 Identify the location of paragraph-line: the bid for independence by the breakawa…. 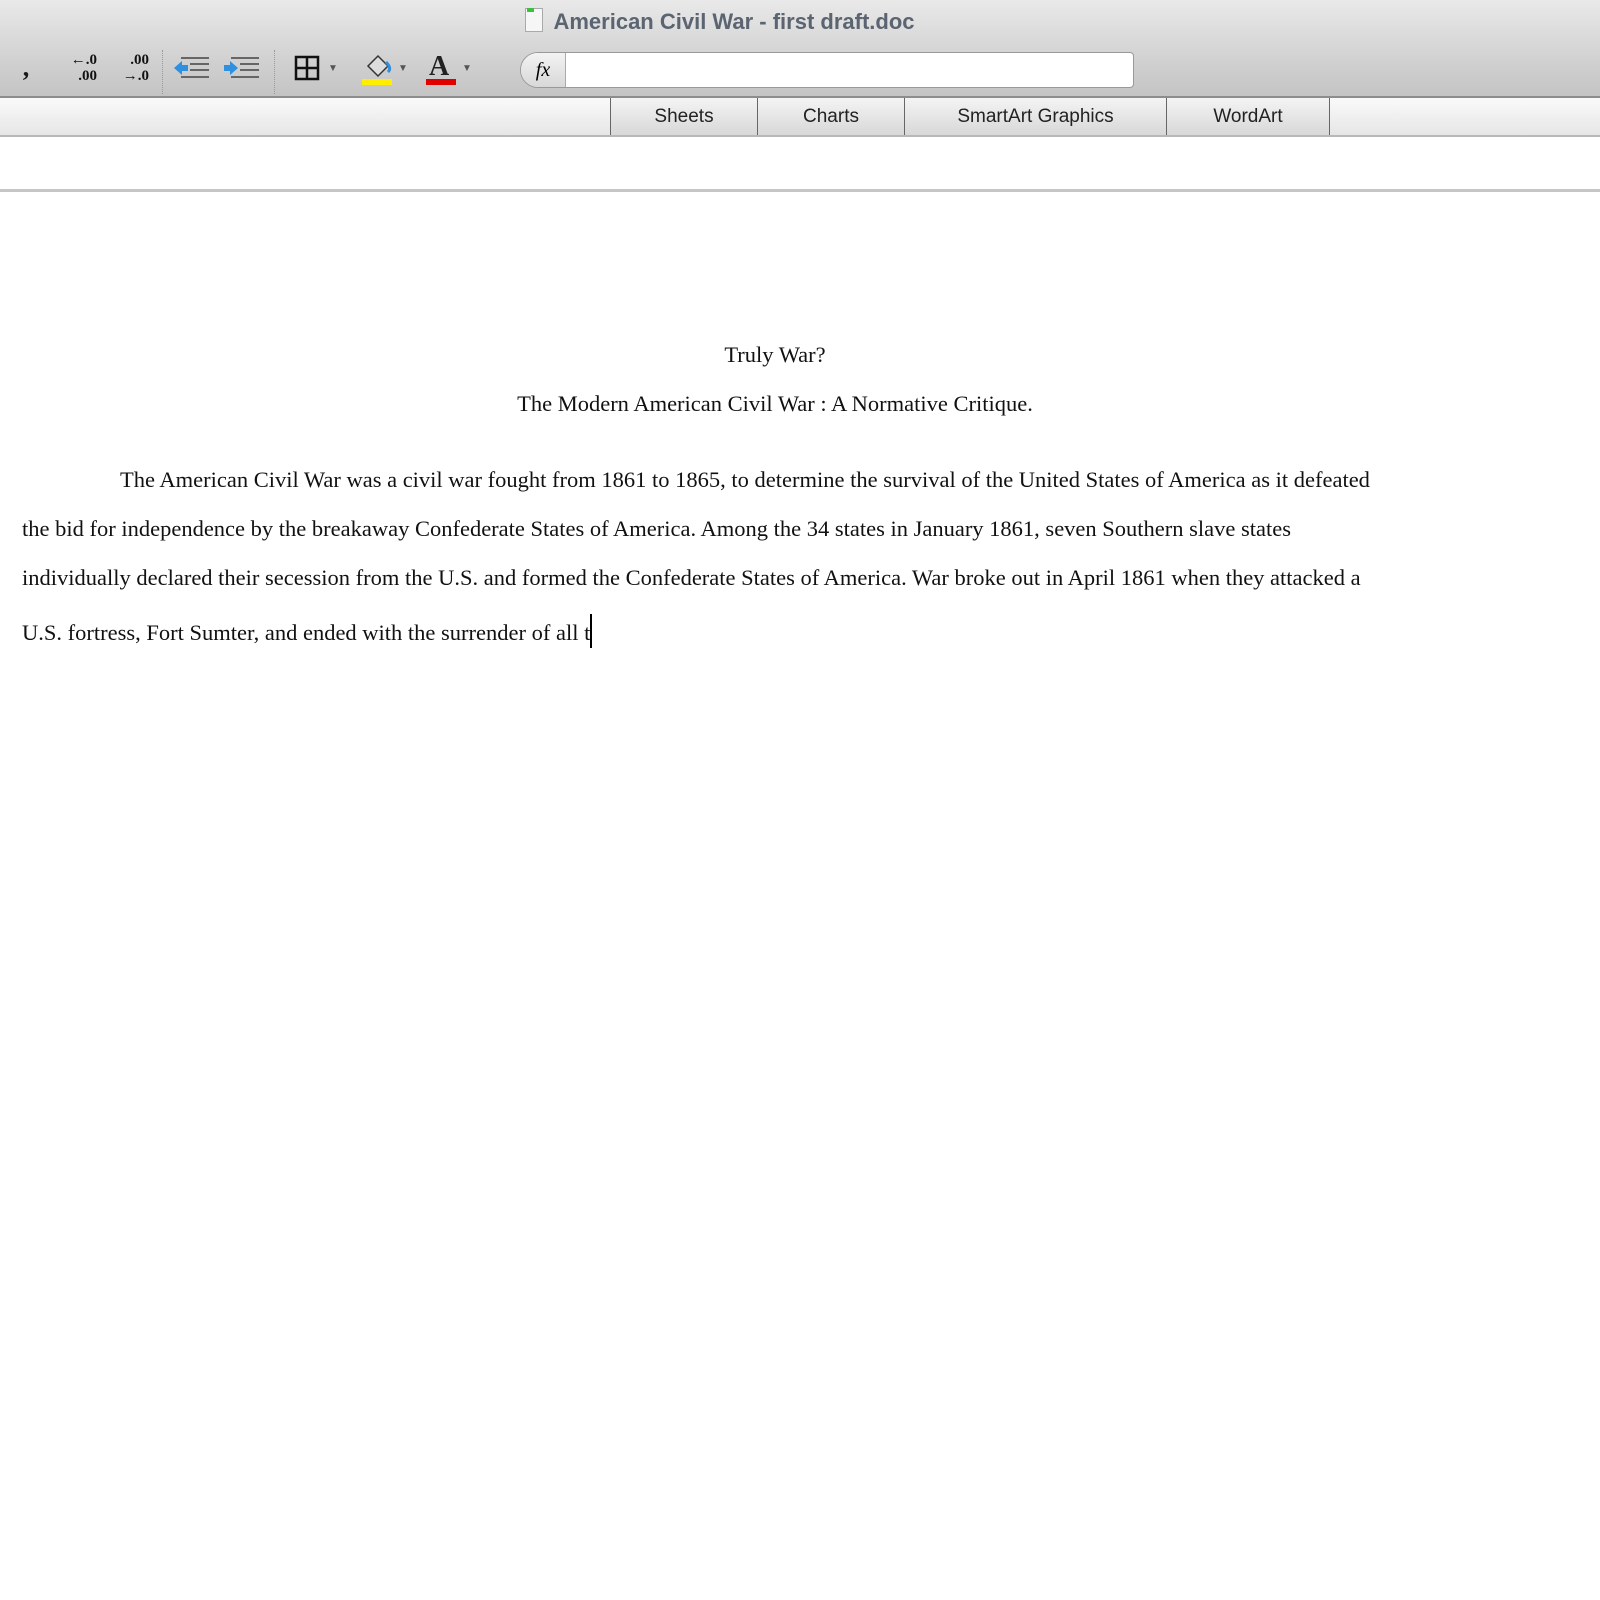
(656, 528).